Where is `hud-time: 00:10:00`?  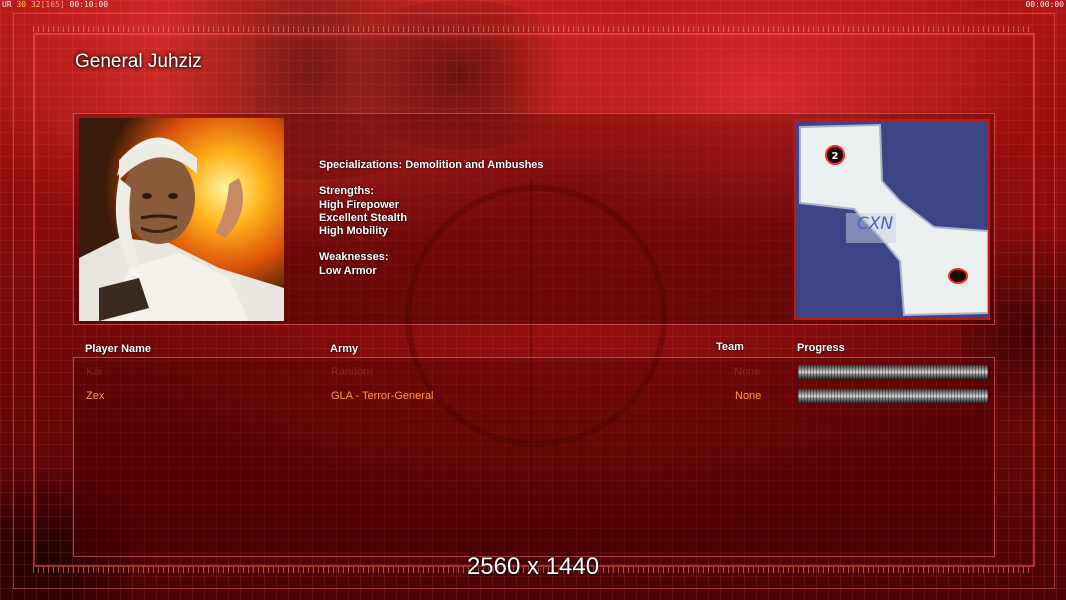
hud-time: 00:10:00 is located at coordinates (89, 4).